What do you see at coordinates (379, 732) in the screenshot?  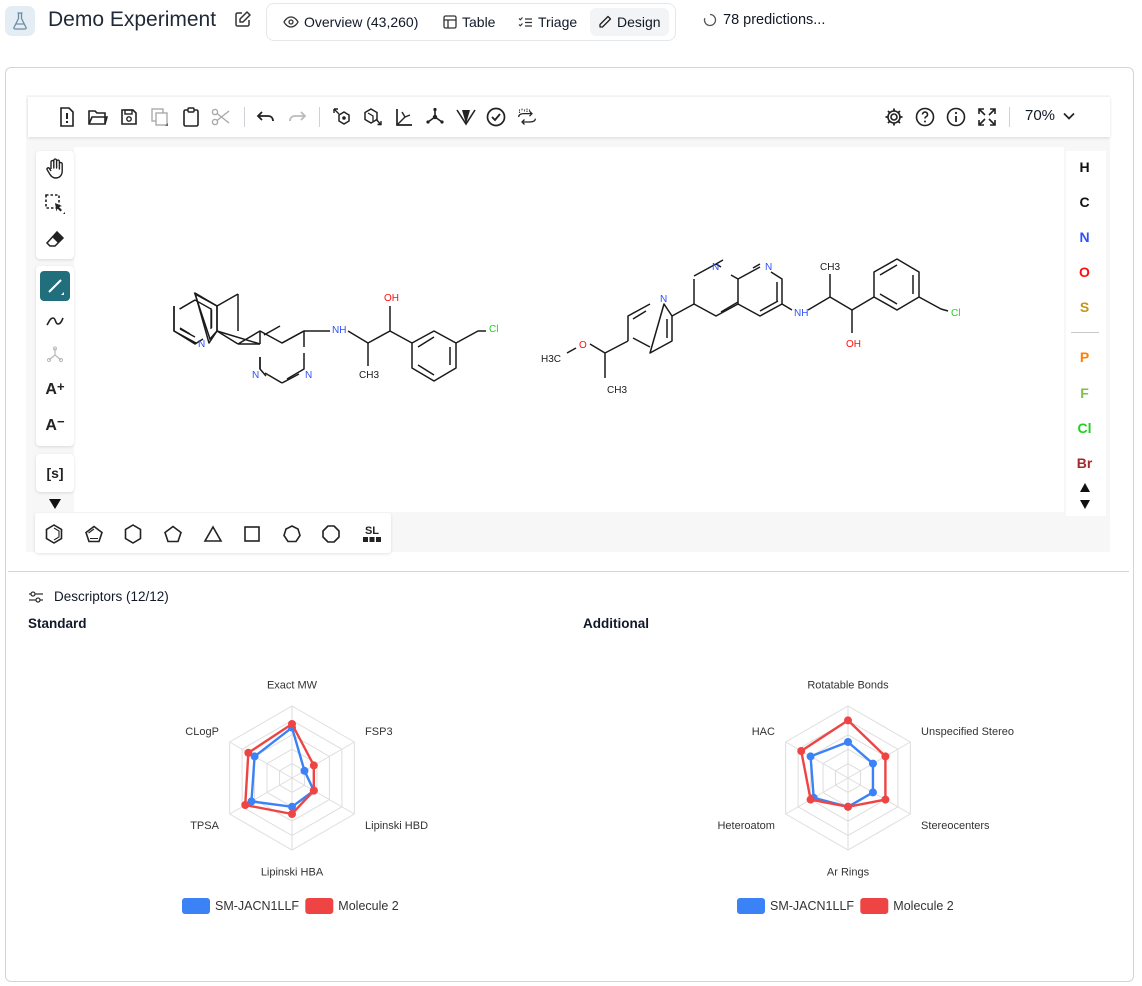 I see `radar-axis-label: FSP3` at bounding box center [379, 732].